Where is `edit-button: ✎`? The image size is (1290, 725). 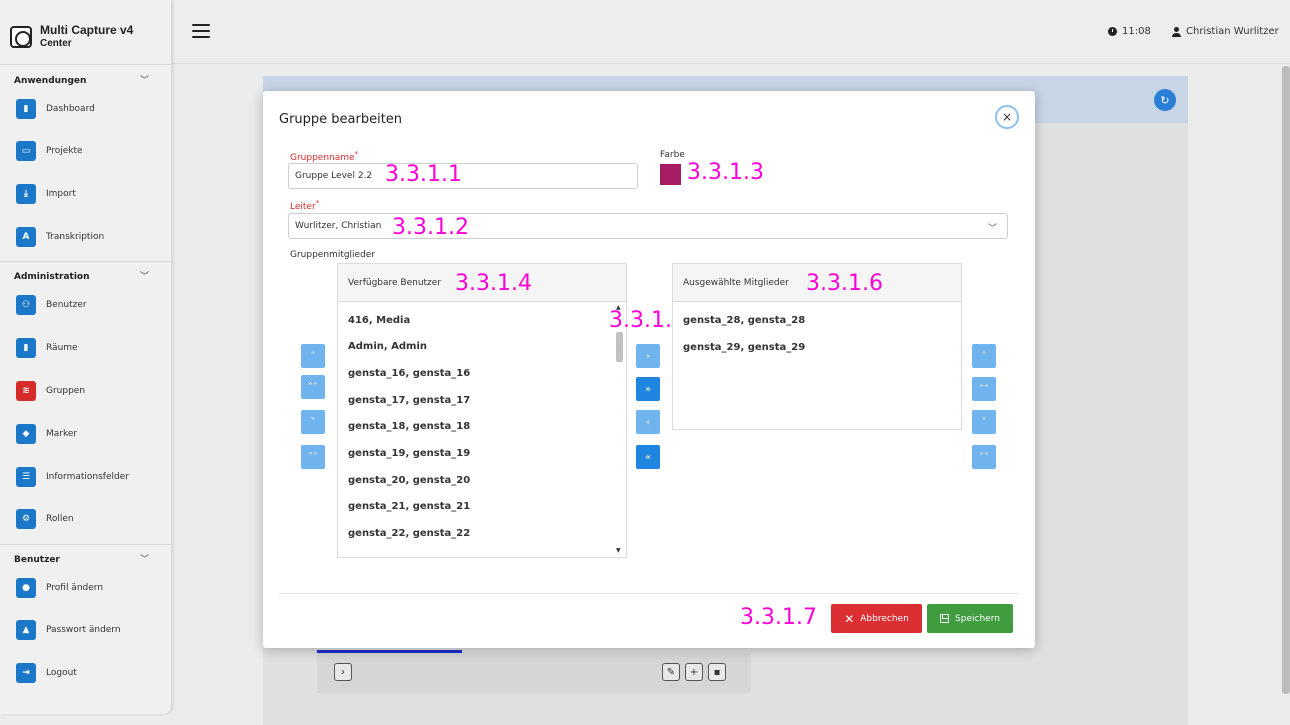
edit-button: ✎ is located at coordinates (671, 672).